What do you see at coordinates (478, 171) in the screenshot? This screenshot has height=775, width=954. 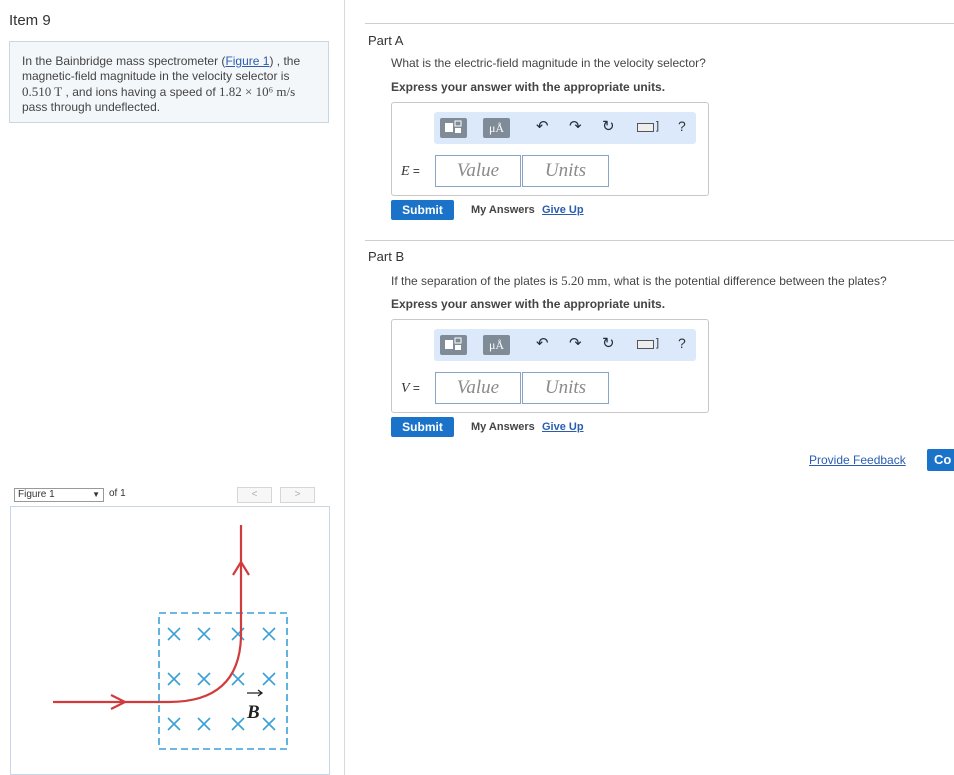 I see `part-a-value-input: Value` at bounding box center [478, 171].